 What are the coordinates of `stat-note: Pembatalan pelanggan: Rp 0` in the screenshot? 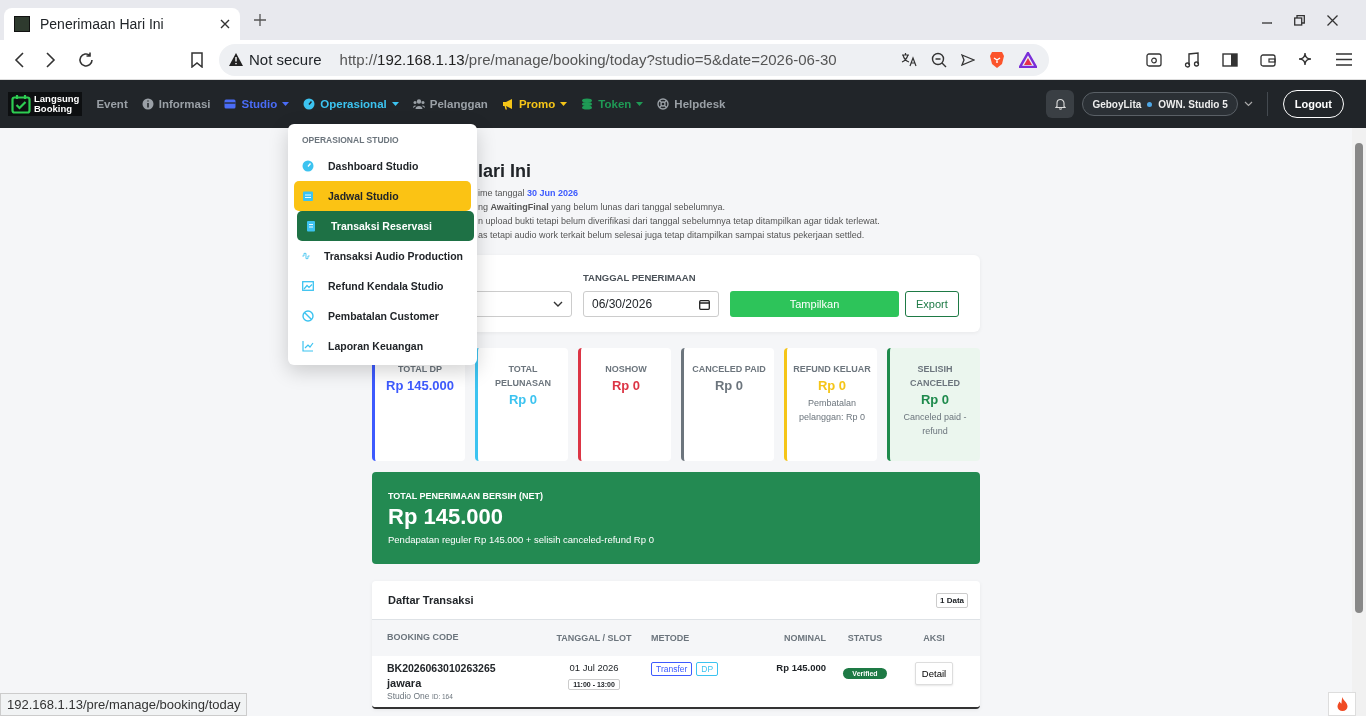 It's located at (832, 410).